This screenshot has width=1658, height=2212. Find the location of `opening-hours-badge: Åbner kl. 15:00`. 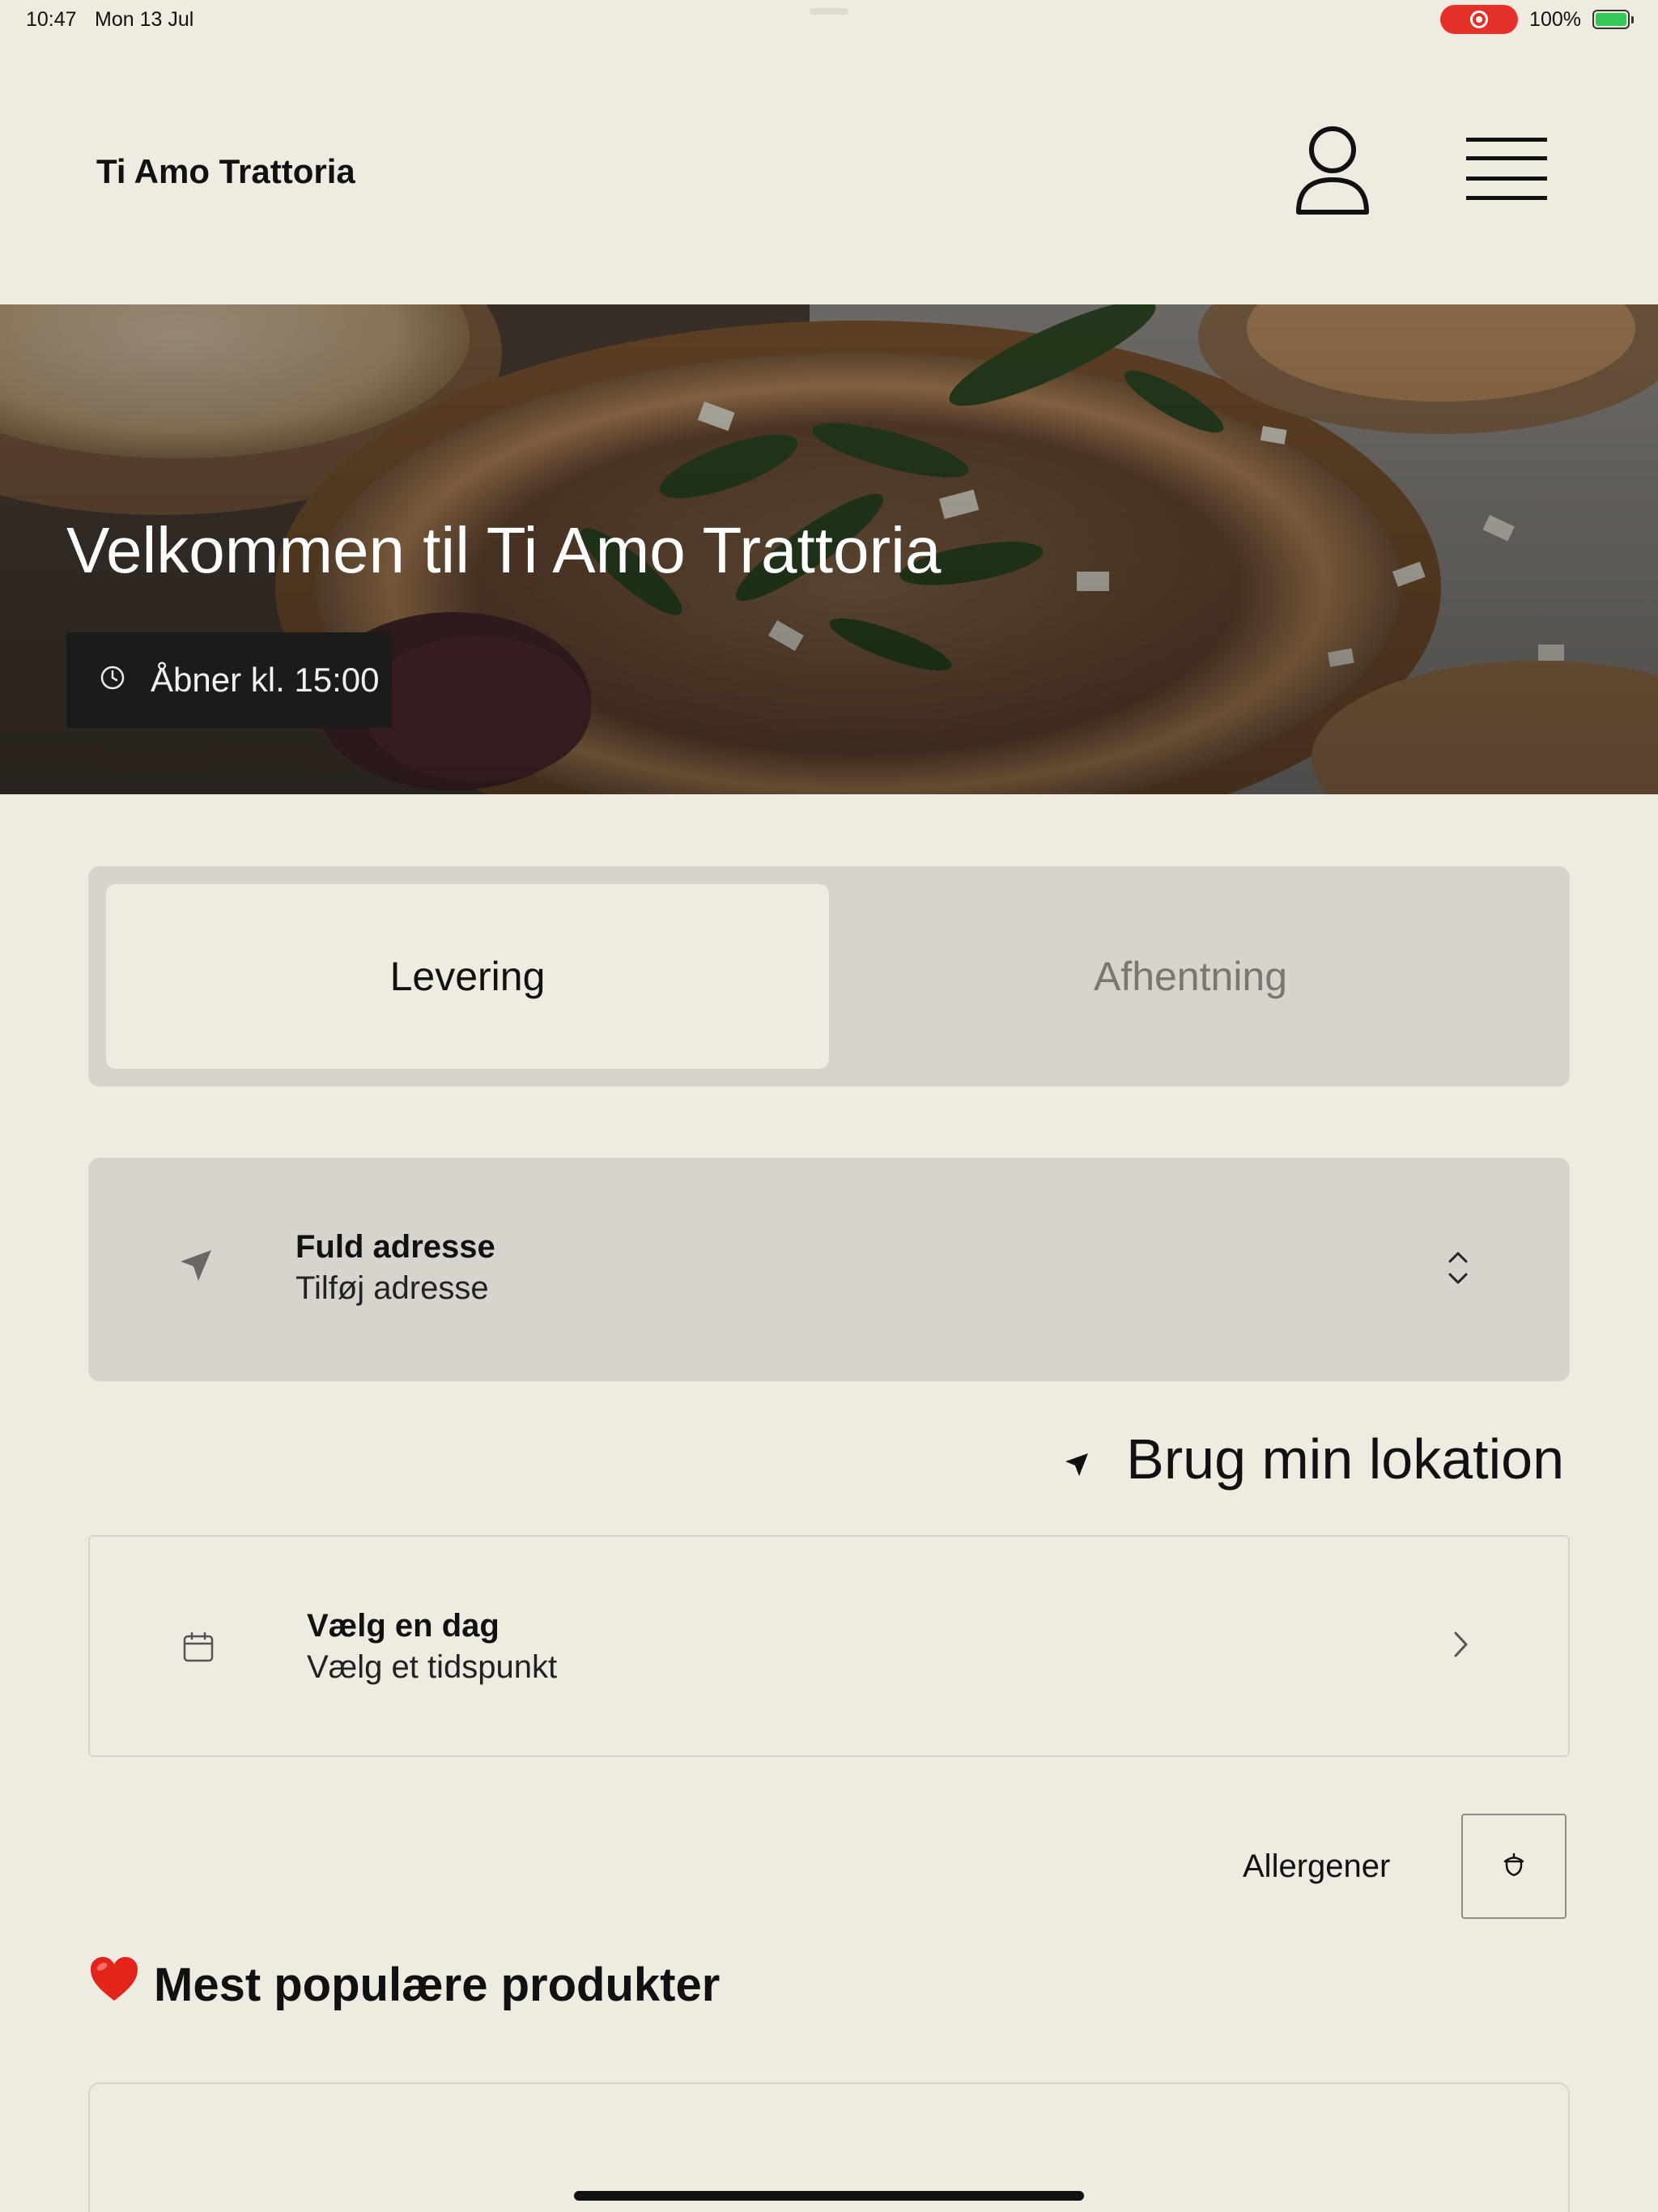

opening-hours-badge: Åbner kl. 15:00 is located at coordinates (229, 680).